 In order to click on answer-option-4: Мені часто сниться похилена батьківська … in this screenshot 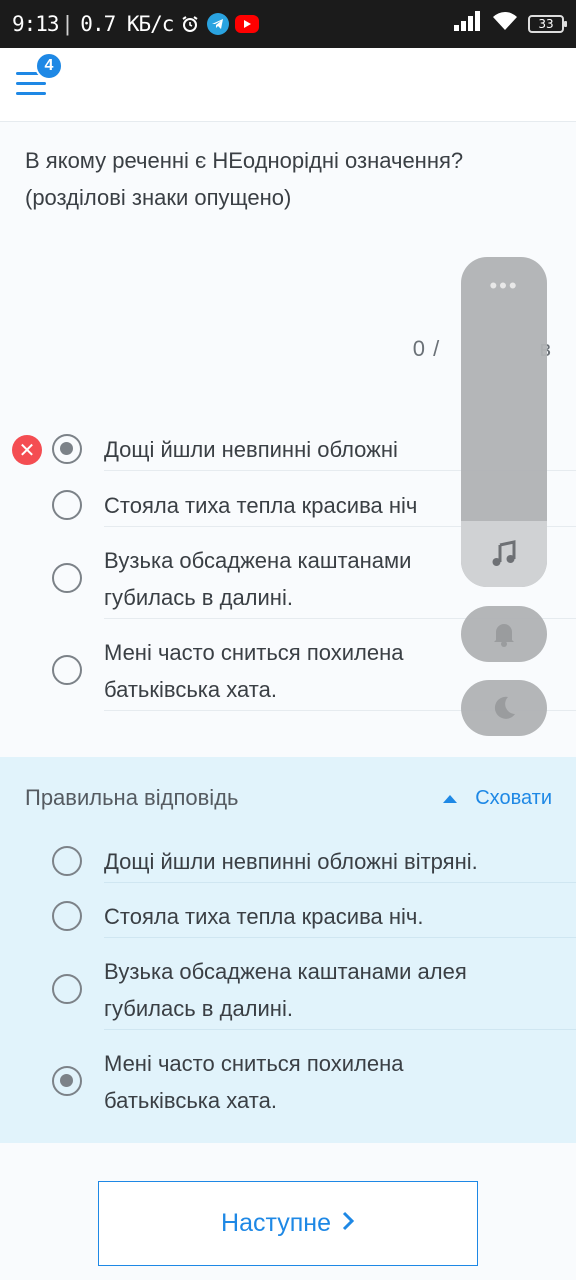, I will do `click(288, 1082)`.